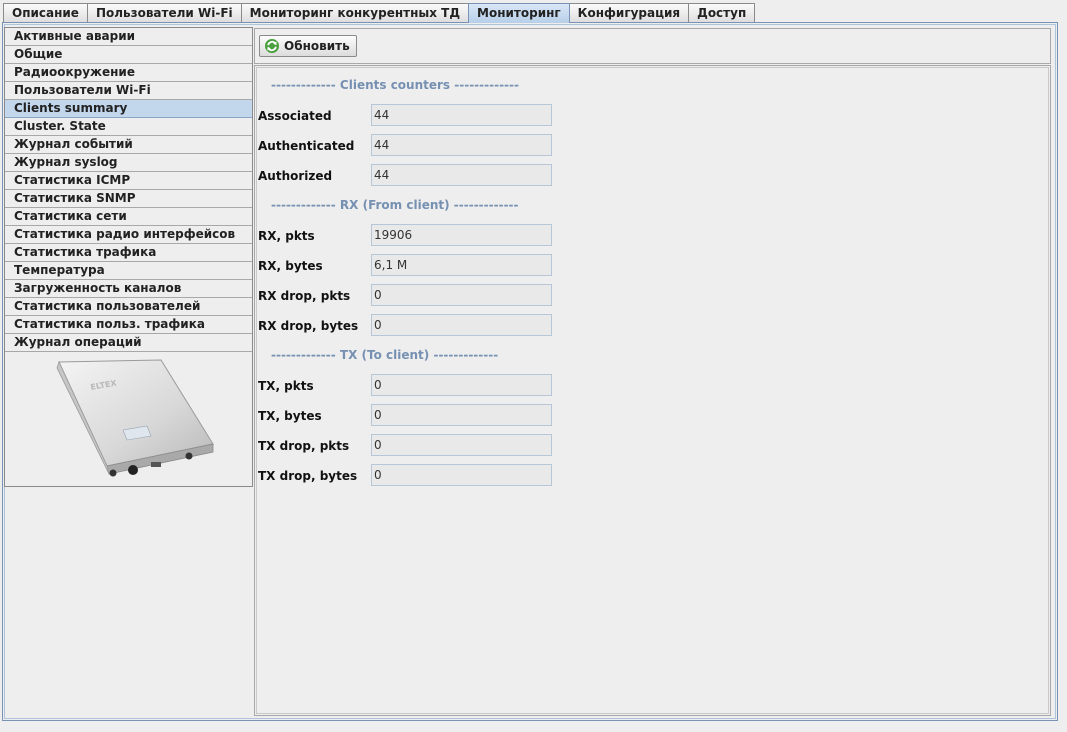  I want to click on refresh-button: Обновить, so click(308, 46).